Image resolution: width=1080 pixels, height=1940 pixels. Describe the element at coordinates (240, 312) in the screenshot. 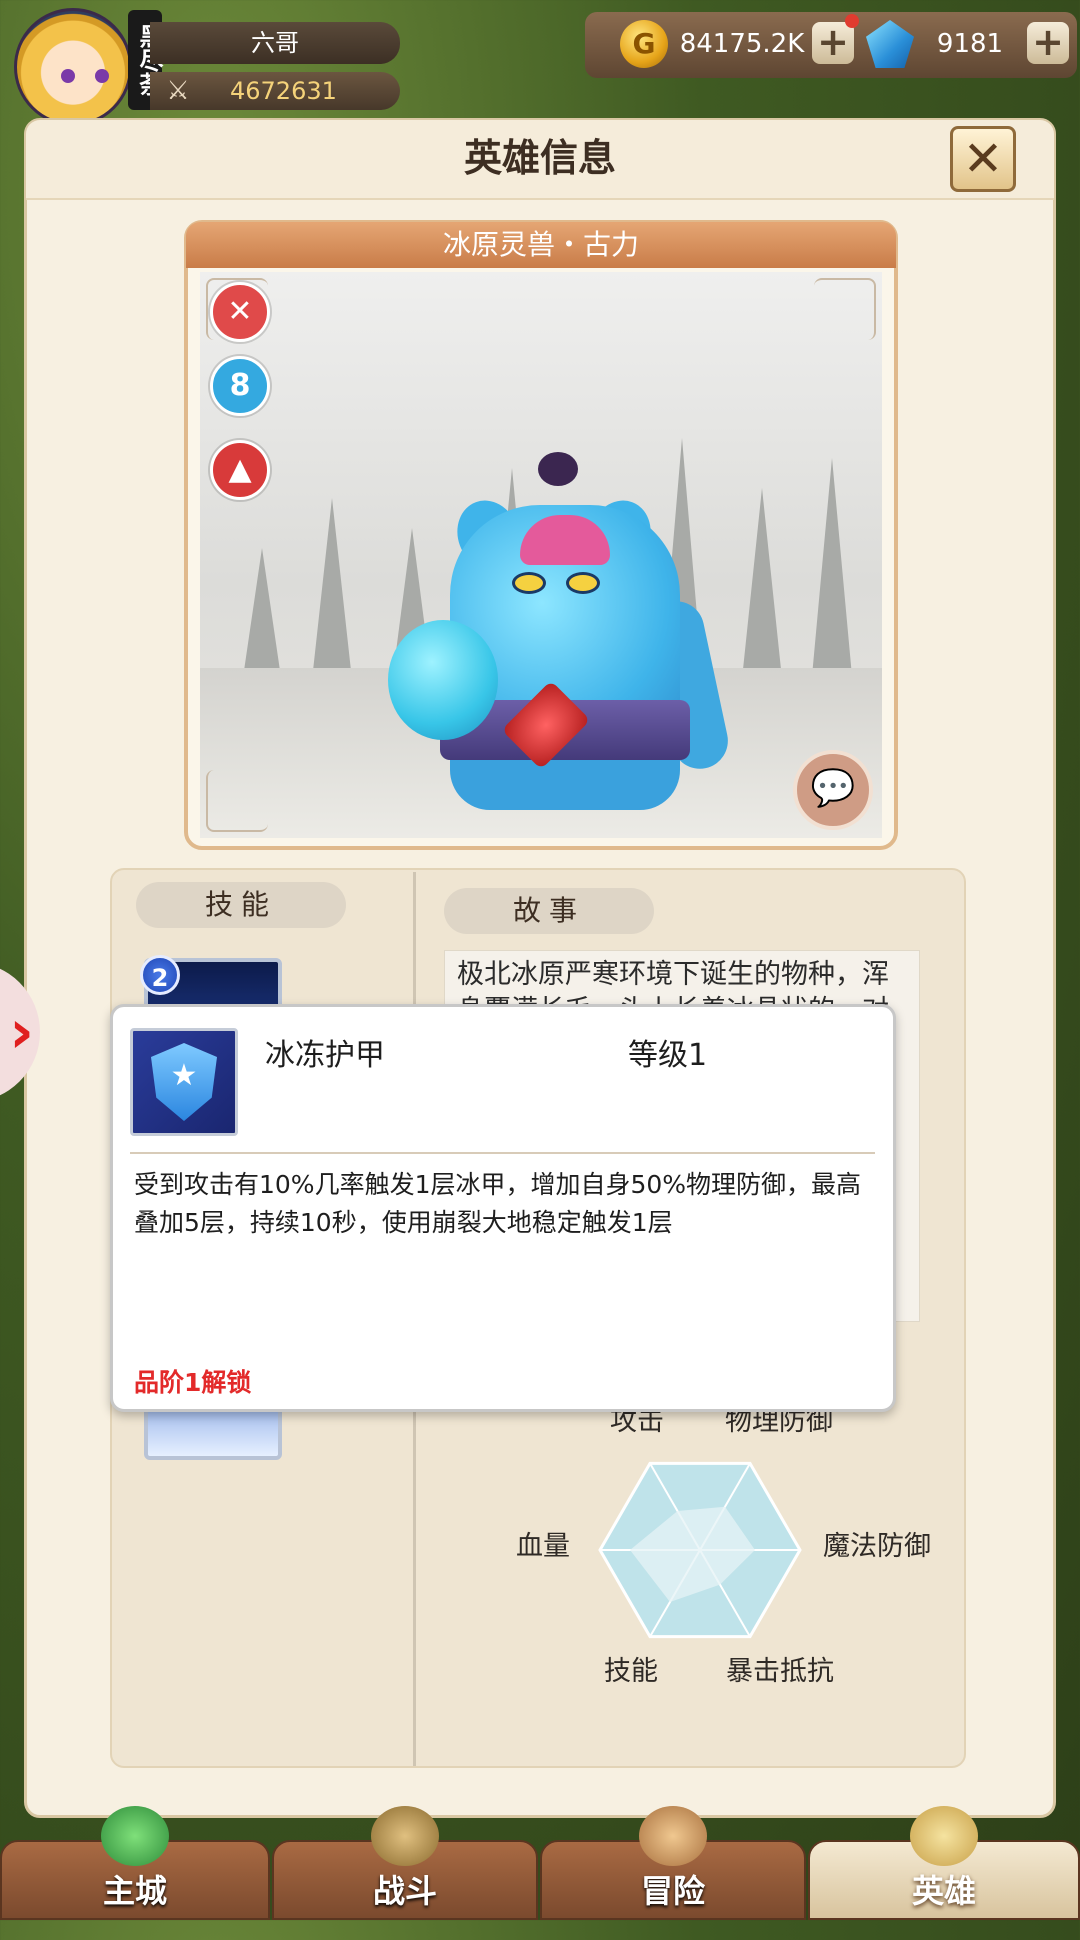

I see `axe-icon: ✕` at that location.